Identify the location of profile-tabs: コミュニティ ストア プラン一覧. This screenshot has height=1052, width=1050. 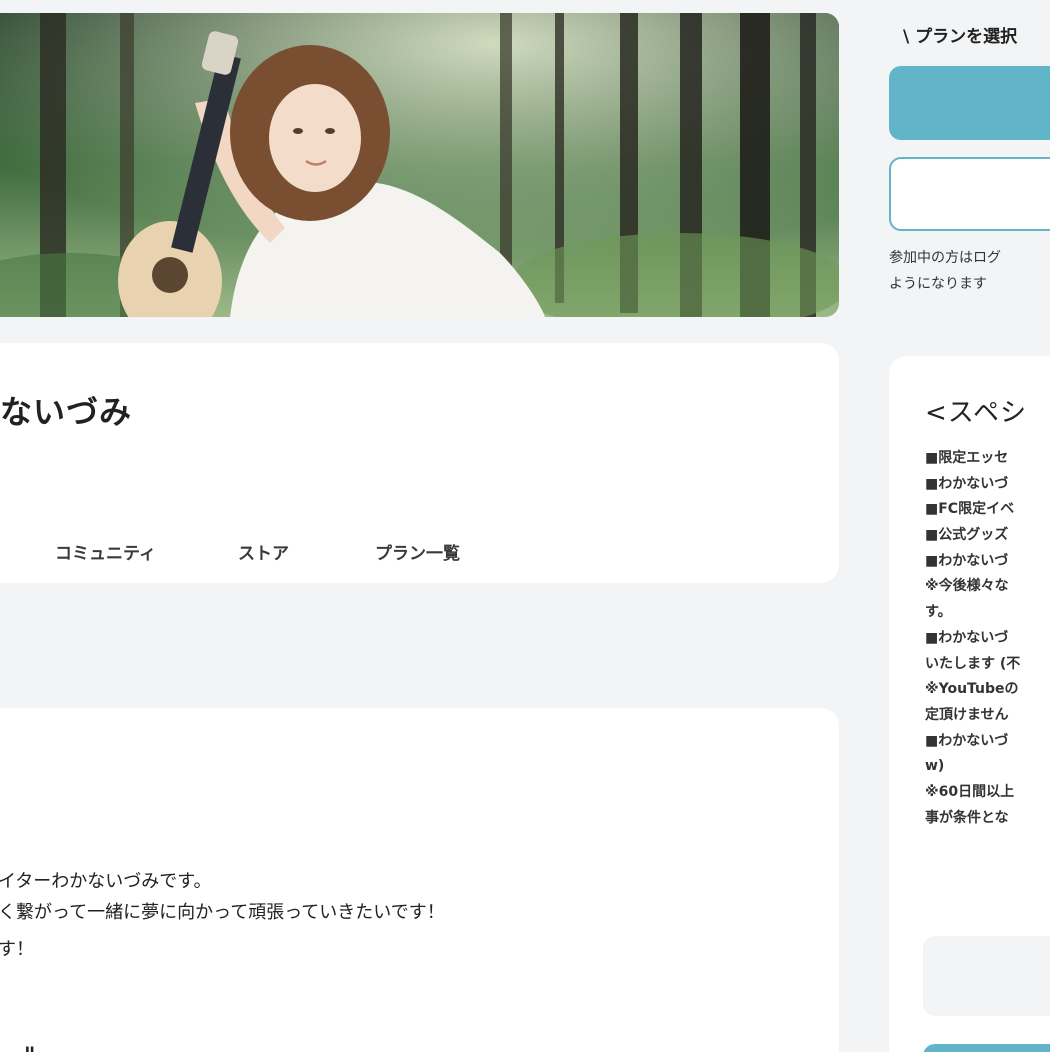
(419, 551).